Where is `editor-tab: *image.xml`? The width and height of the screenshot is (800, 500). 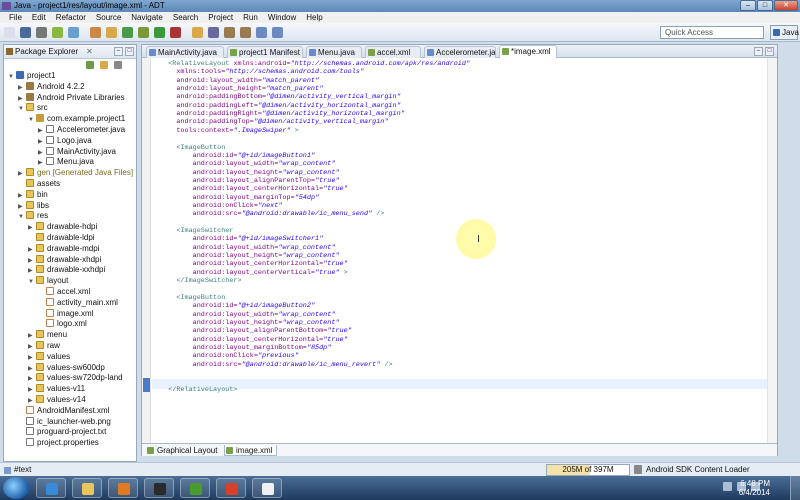
editor-tab: *image.xml is located at coordinates (528, 51).